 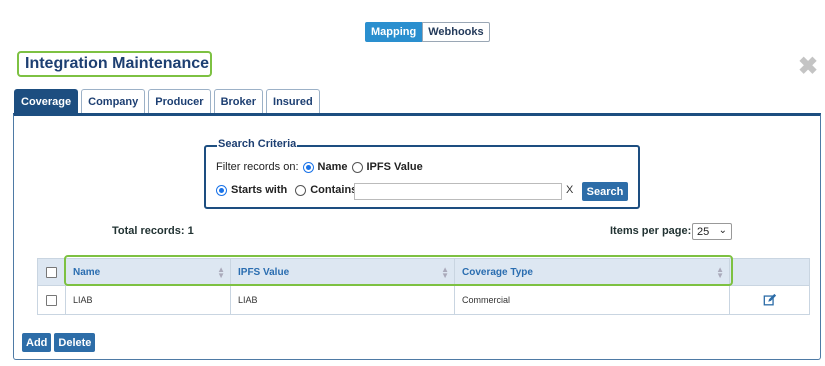 What do you see at coordinates (394, 167) in the screenshot?
I see `filter-ipfs-label: IPFS Value` at bounding box center [394, 167].